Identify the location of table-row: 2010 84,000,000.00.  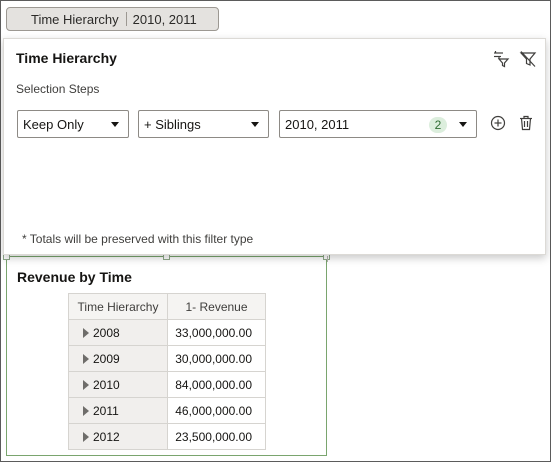
(167, 384).